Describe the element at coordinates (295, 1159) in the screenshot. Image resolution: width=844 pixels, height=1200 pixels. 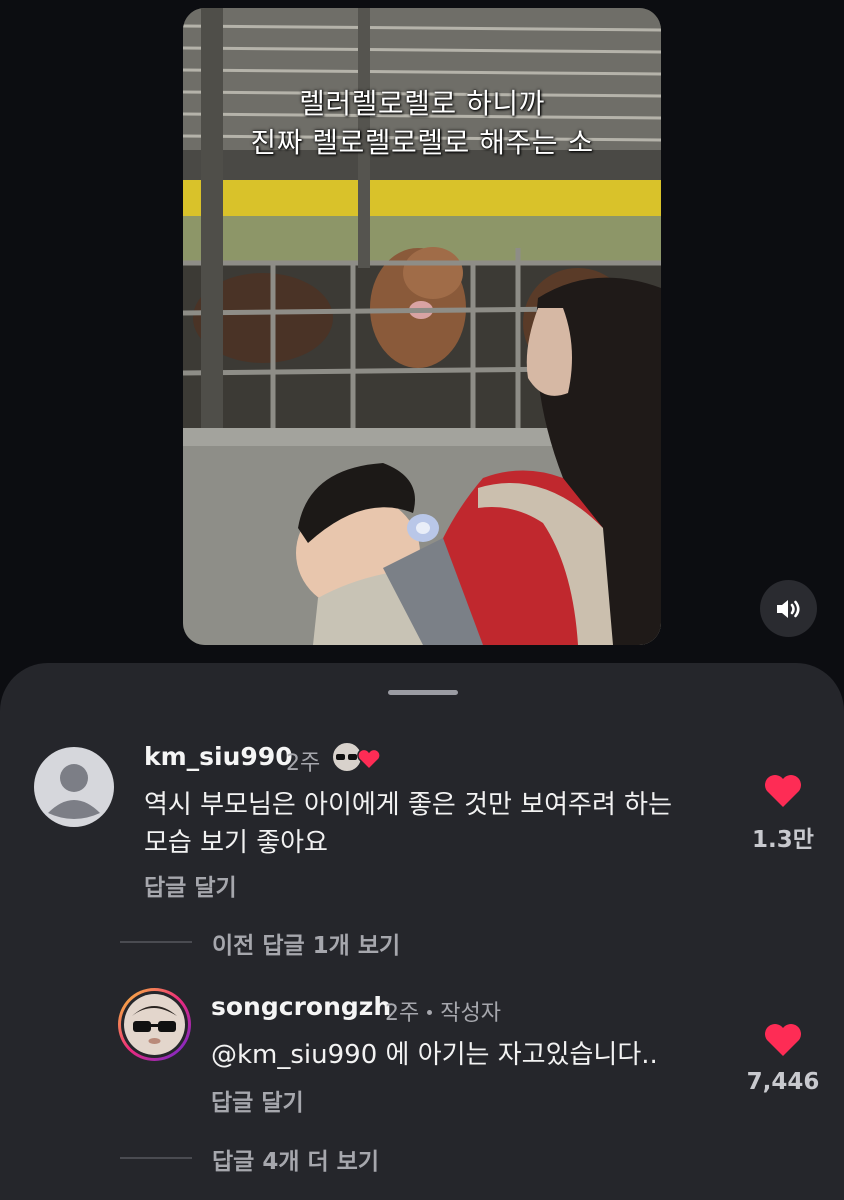
I see `view-more-replies: 답글 4개 더 보기` at that location.